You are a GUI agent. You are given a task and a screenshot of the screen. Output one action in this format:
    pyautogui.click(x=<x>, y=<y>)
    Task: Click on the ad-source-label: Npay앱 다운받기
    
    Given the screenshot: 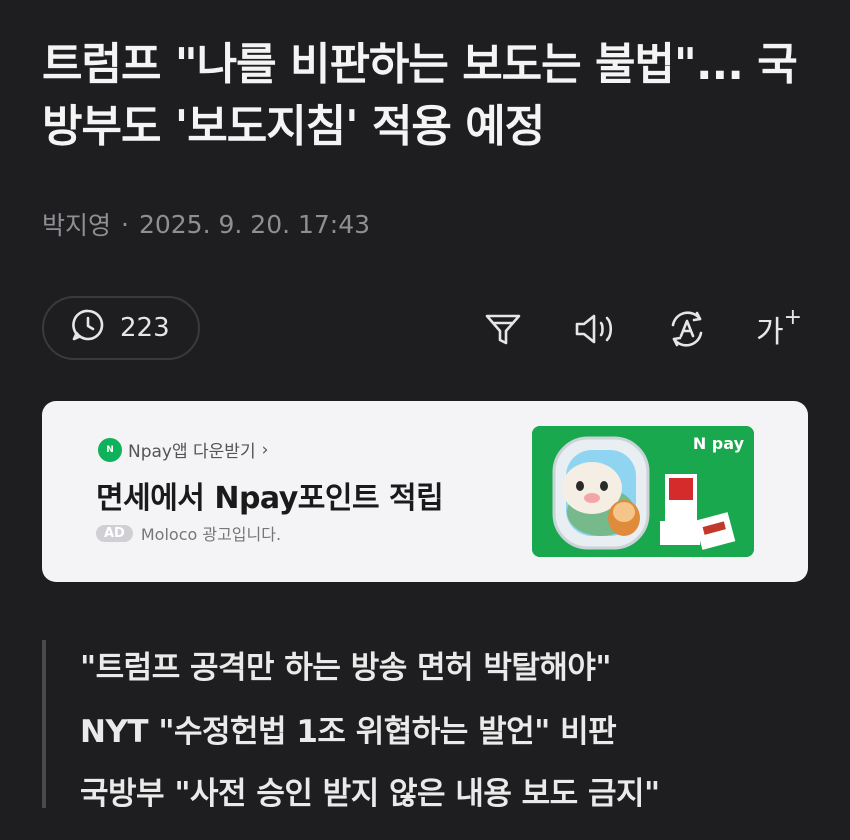 What is the action you would take?
    pyautogui.click(x=192, y=452)
    